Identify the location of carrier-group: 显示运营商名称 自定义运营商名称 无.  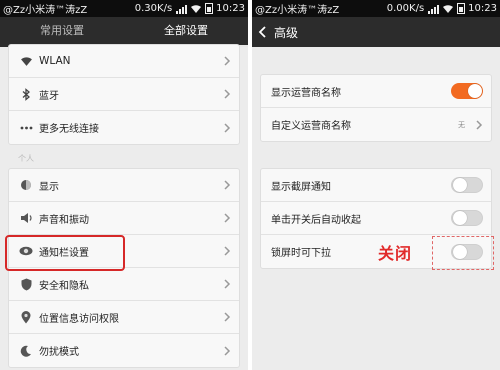
(376, 108).